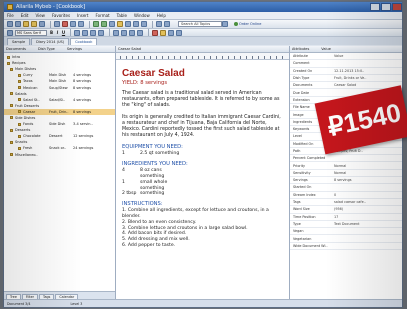 This screenshot has width=407, height=309. Describe the element at coordinates (59, 155) in the screenshot. I see `tree-row: Miscellaneo..` at that location.